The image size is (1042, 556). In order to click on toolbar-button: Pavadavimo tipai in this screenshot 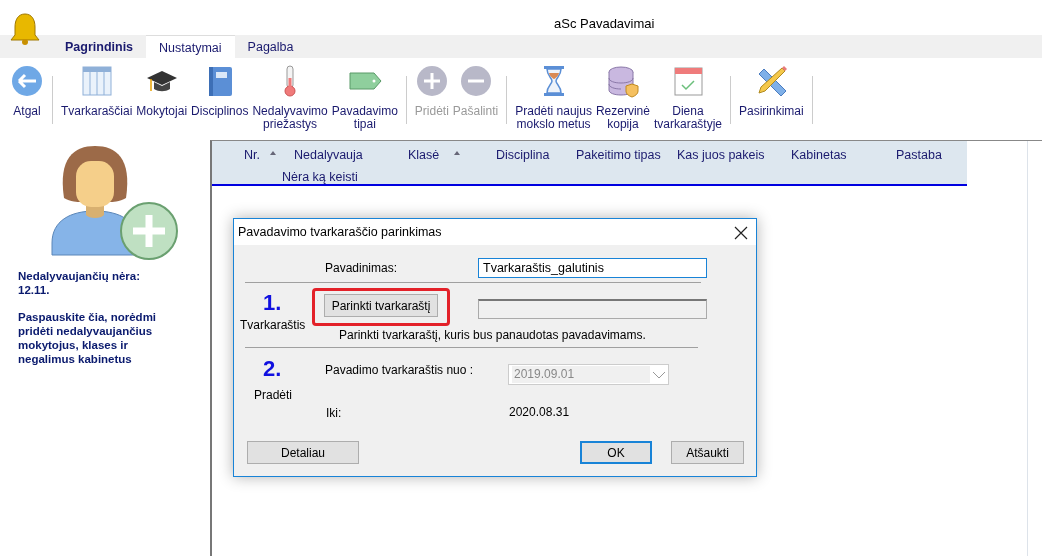, I will do `click(364, 97)`.